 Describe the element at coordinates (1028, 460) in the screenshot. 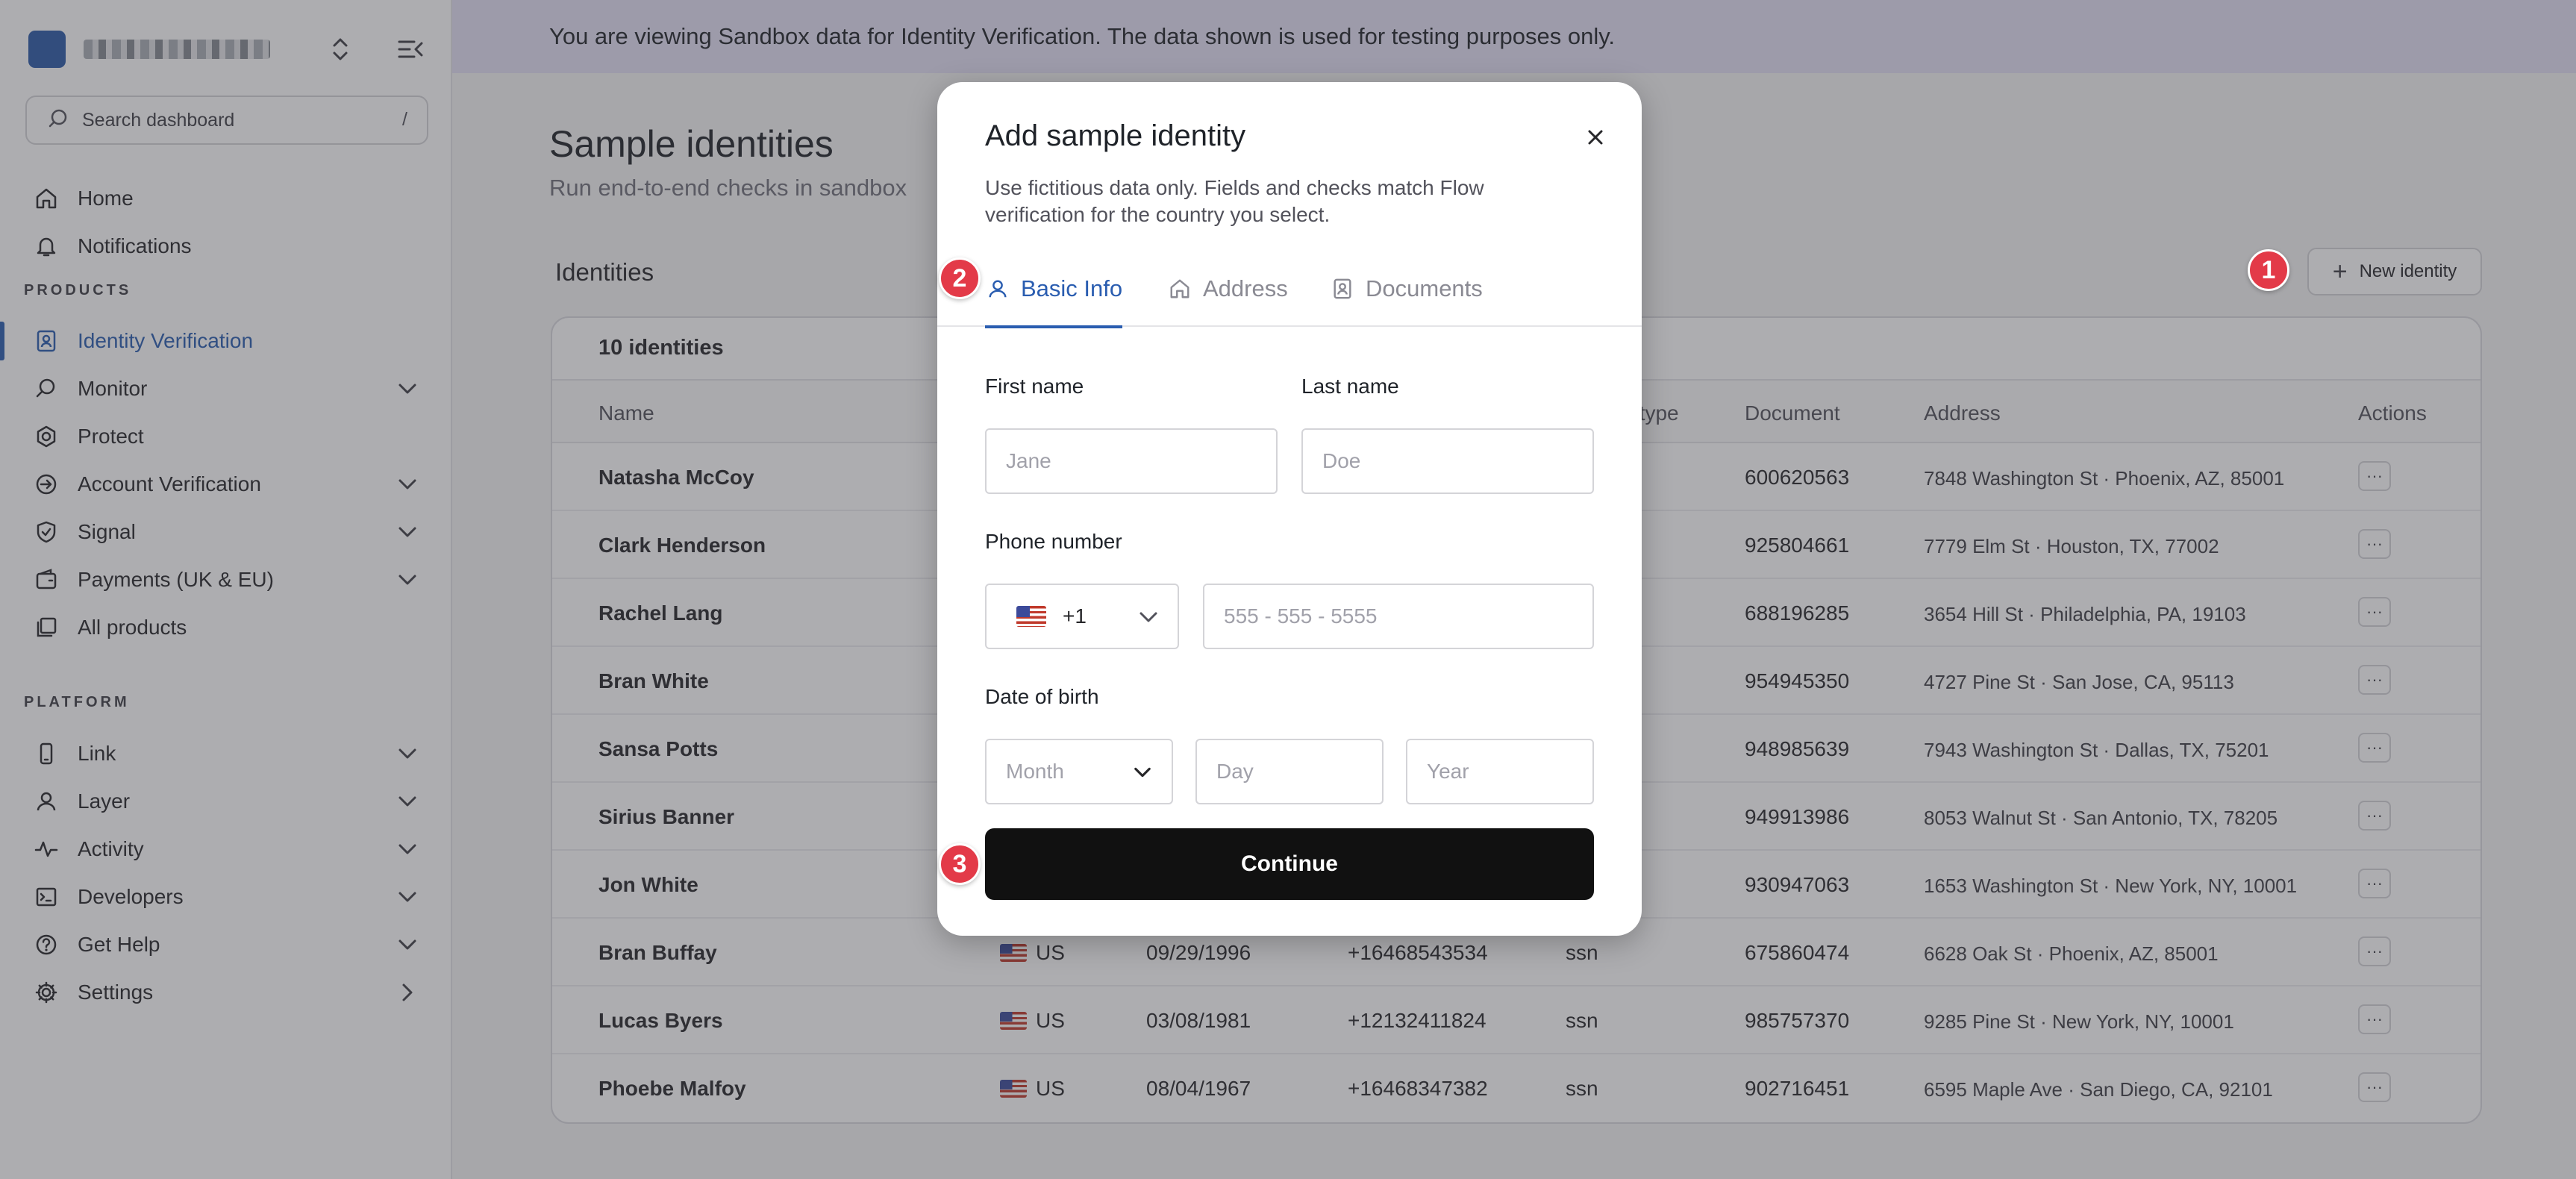

I see `first-name-placeholder: Jane` at that location.